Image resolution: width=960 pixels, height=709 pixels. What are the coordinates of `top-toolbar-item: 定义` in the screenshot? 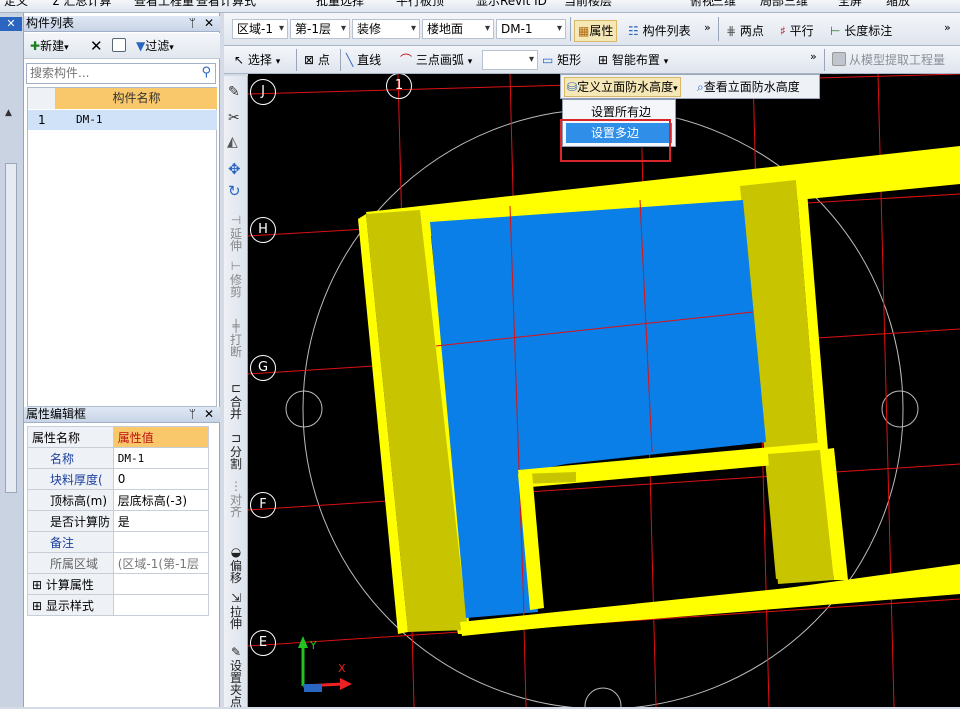 It's located at (16, 5).